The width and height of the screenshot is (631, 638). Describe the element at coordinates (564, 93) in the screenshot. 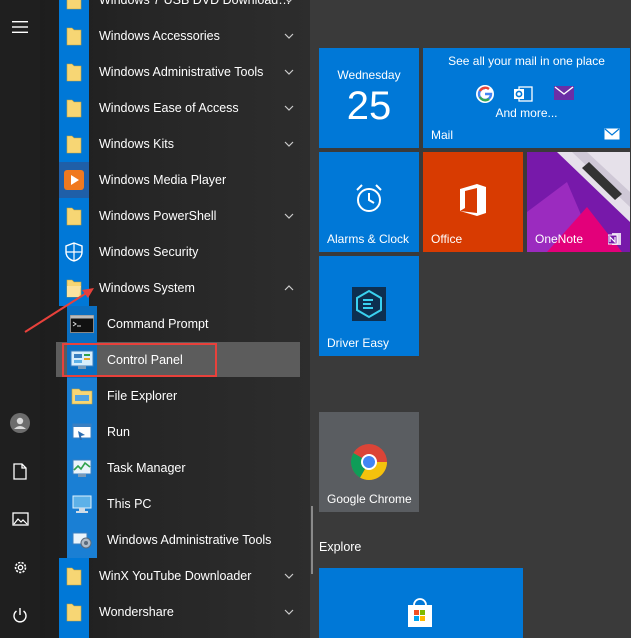

I see `yahoo-mail-icon` at that location.